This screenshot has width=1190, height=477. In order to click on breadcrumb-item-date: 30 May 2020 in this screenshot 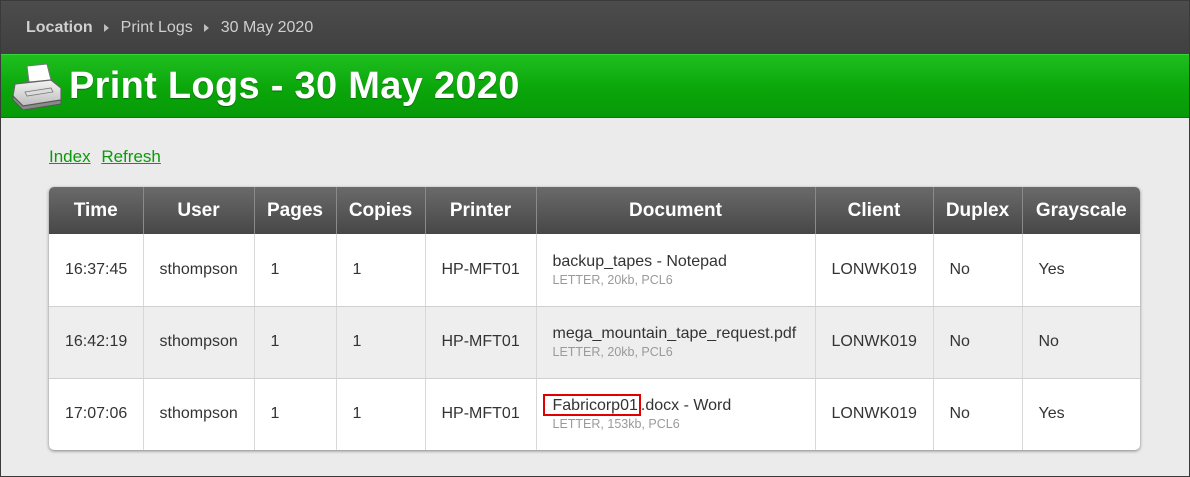, I will do `click(267, 27)`.